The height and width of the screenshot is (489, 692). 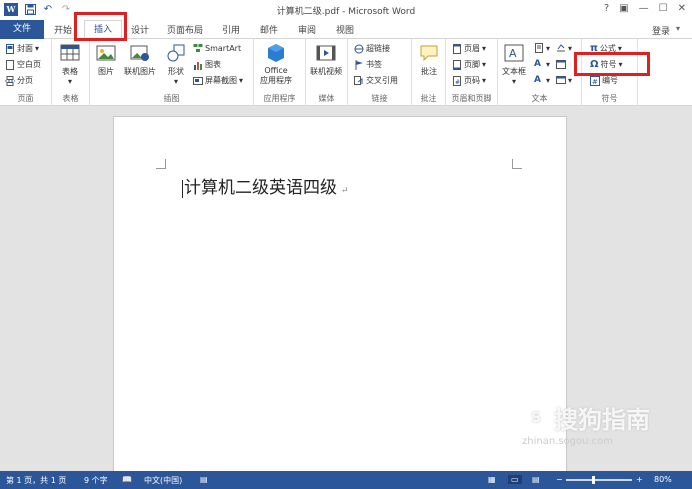 What do you see at coordinates (553, 80) in the screenshot?
I see `drop-cap-button: A ▾ ▾` at bounding box center [553, 80].